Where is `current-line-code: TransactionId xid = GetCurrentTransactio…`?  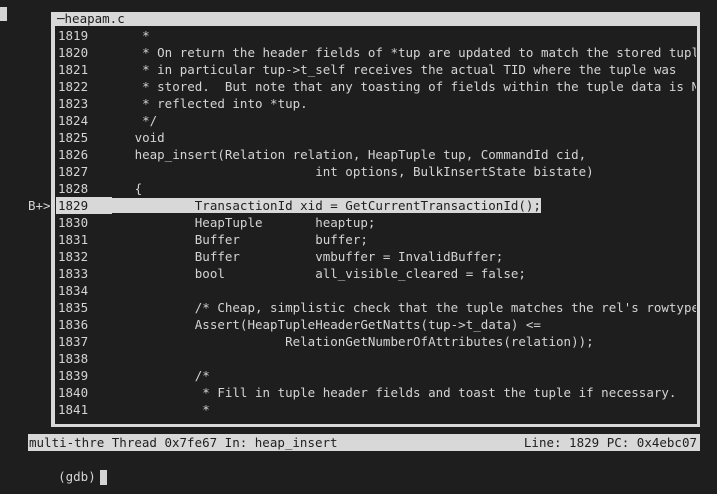 current-line-code: TransactionId xid = GetCurrentTransactio… is located at coordinates (326, 205).